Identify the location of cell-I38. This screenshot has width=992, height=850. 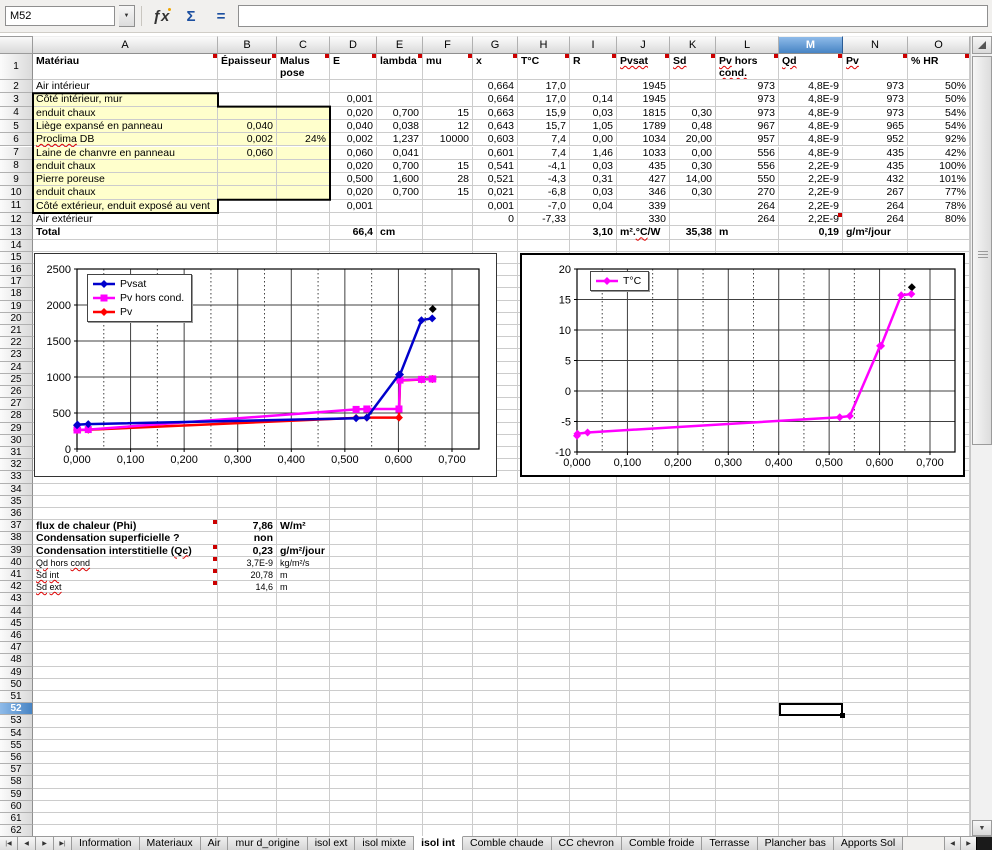
(593, 538).